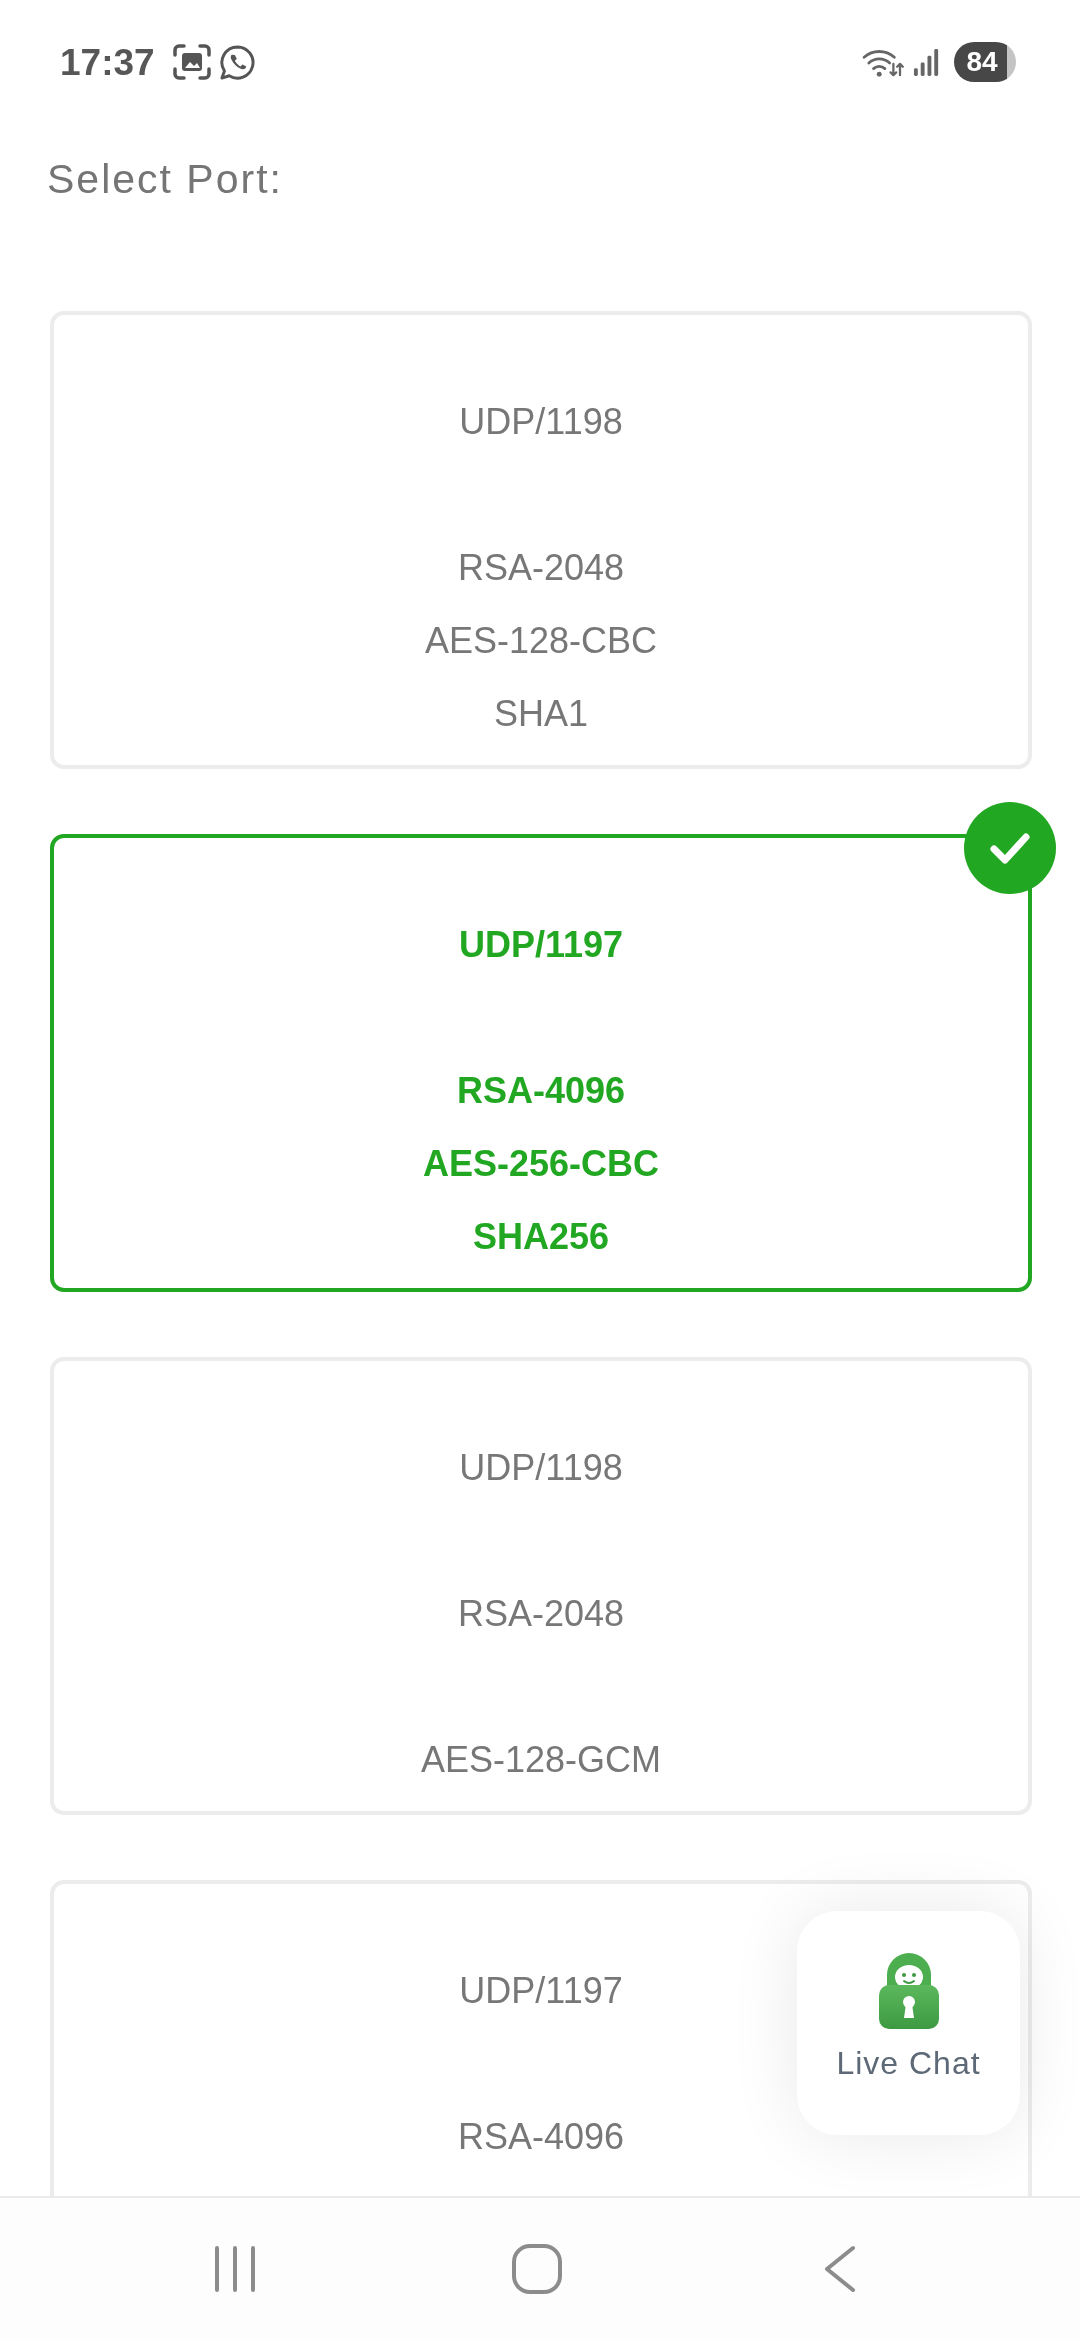 The image size is (1080, 2340). Describe the element at coordinates (985, 62) in the screenshot. I see `battery-indicator: 84` at that location.